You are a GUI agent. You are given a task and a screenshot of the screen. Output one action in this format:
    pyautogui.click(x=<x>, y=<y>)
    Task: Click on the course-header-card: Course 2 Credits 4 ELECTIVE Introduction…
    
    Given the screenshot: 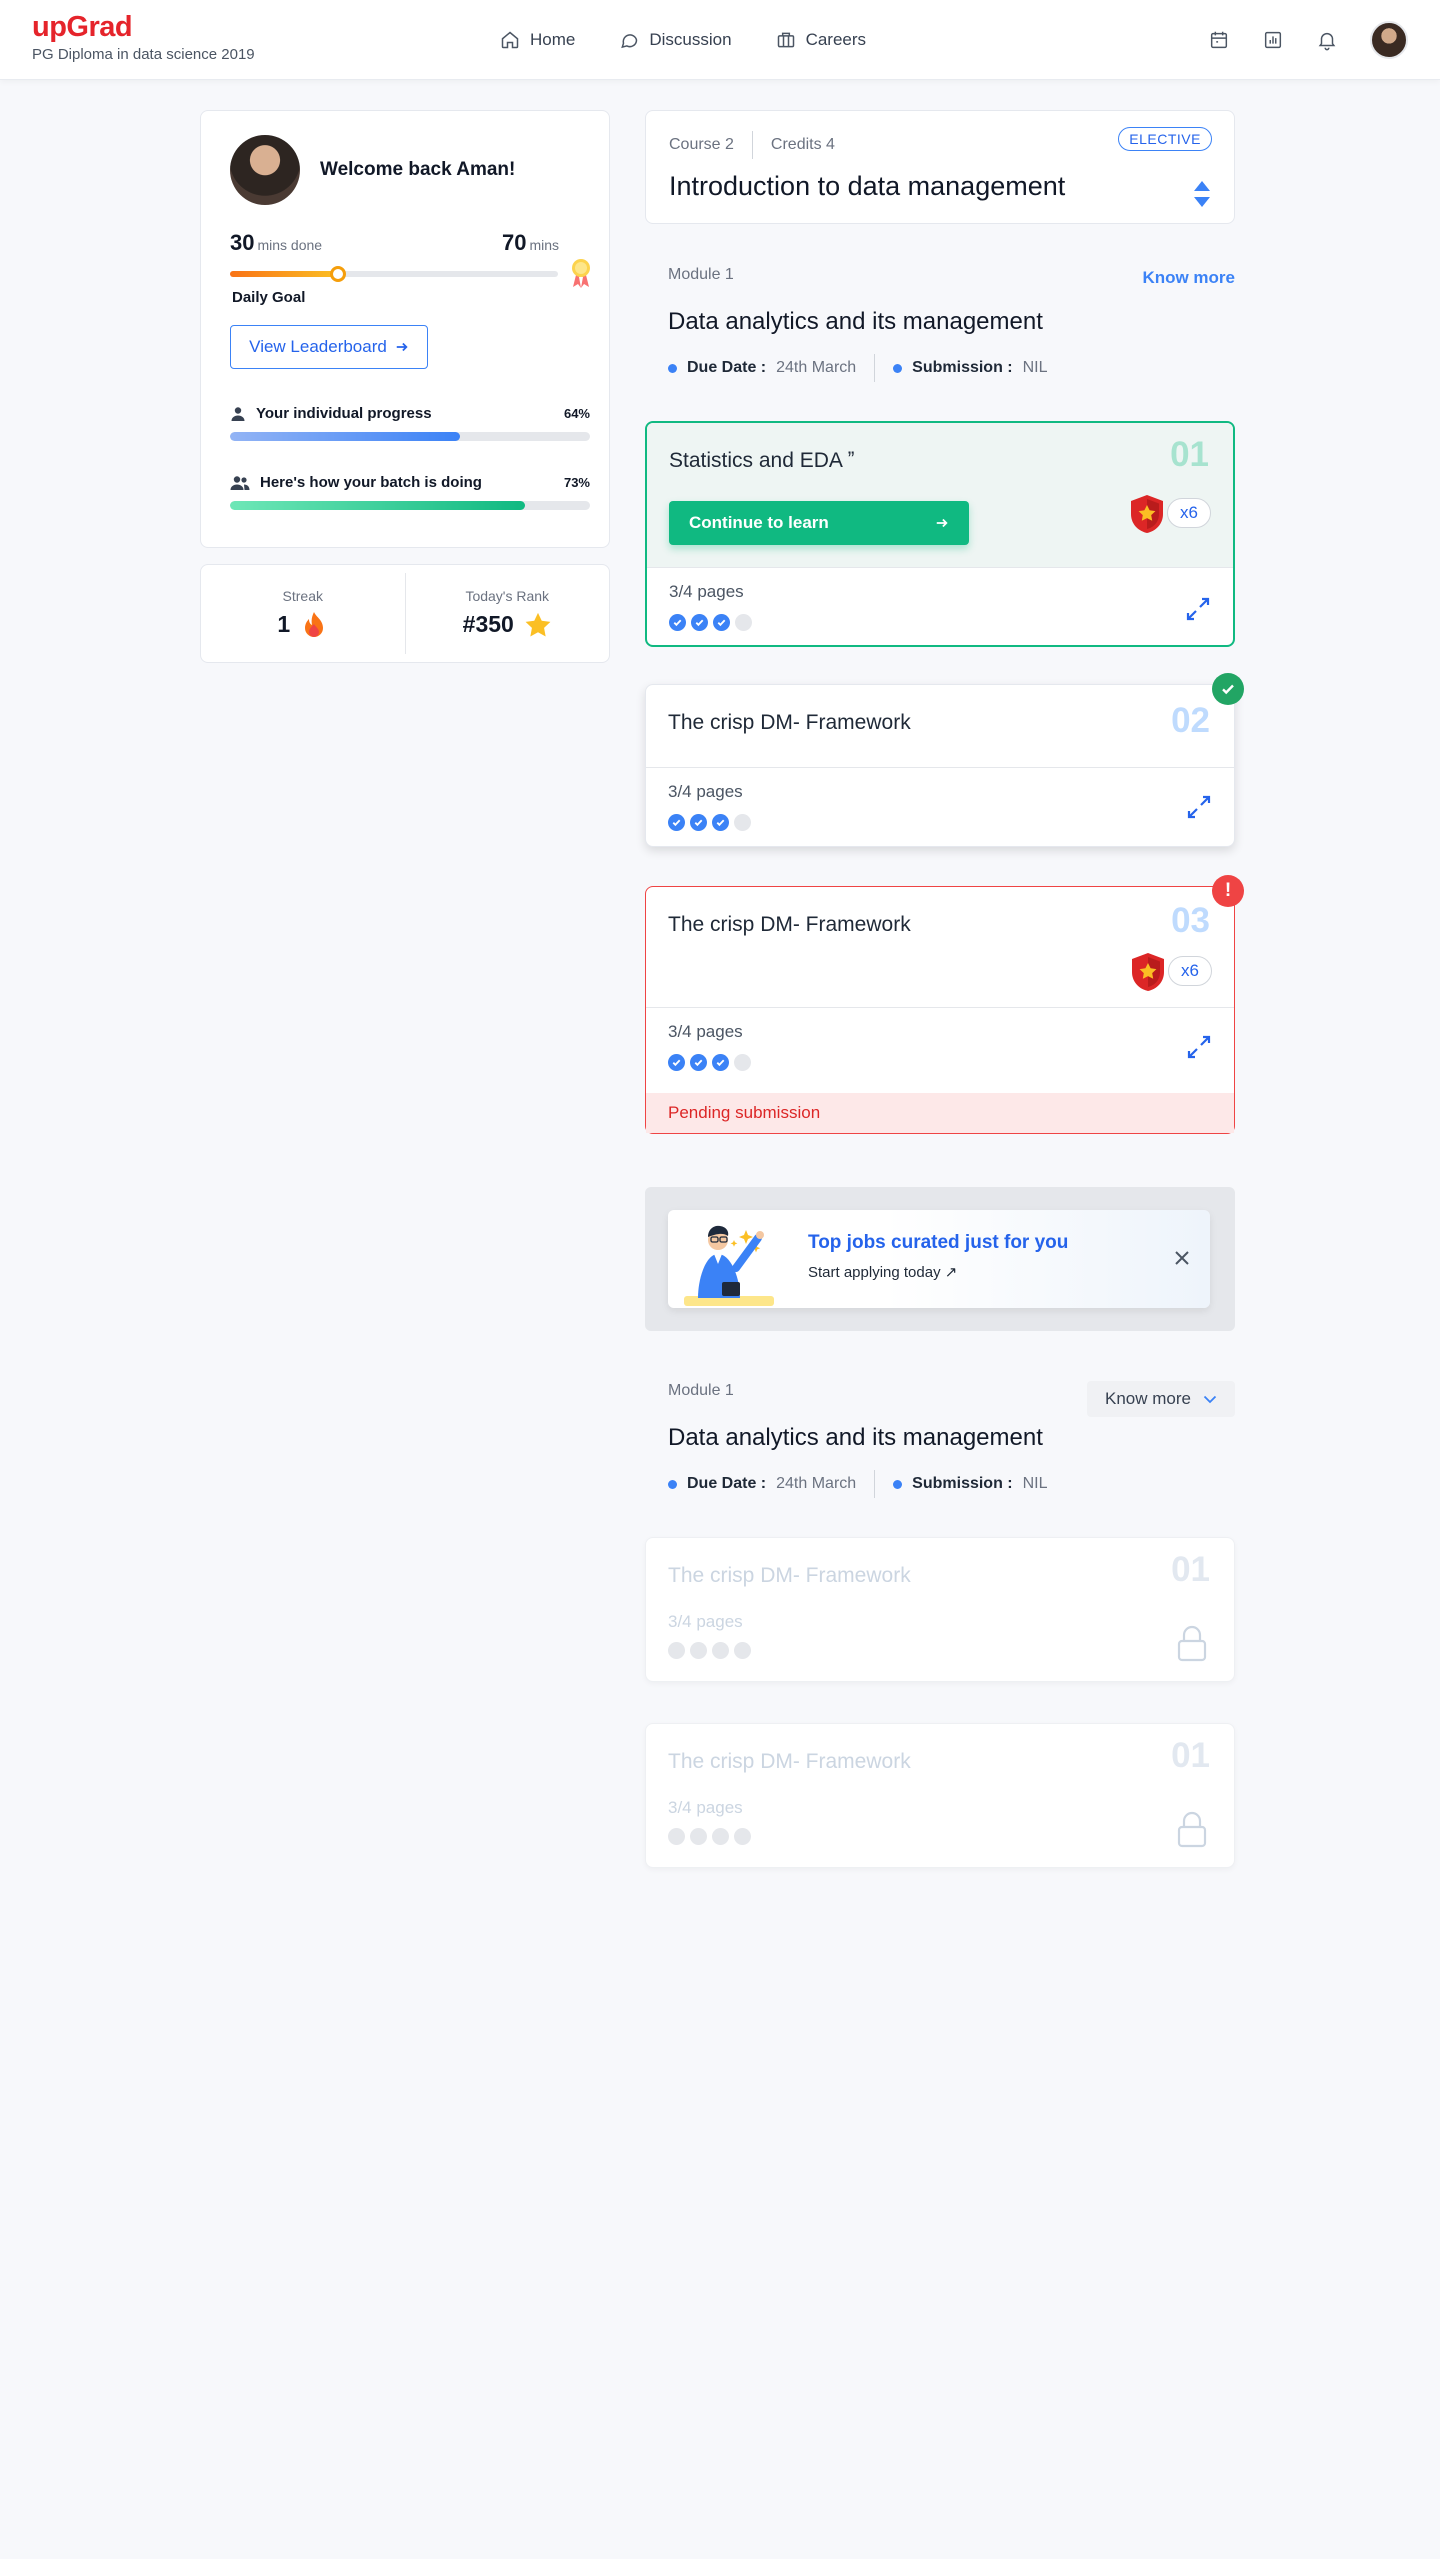 What is the action you would take?
    pyautogui.click(x=940, y=167)
    